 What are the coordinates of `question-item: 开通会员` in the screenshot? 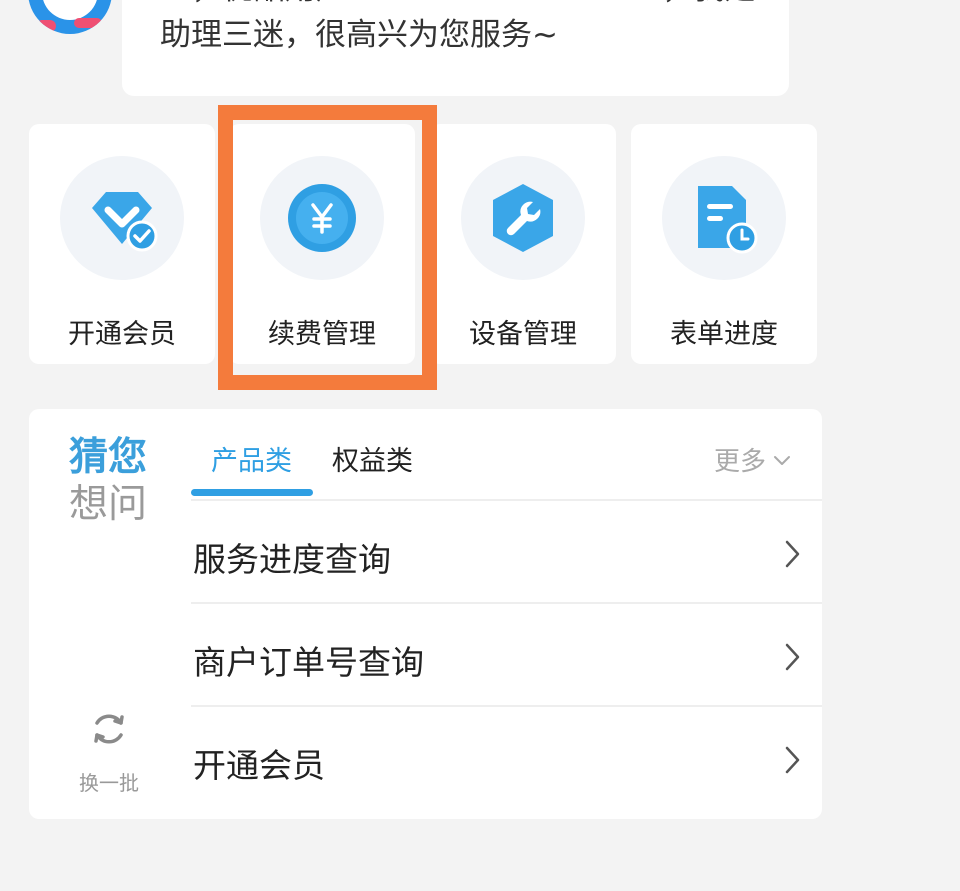 It's located at (506, 756).